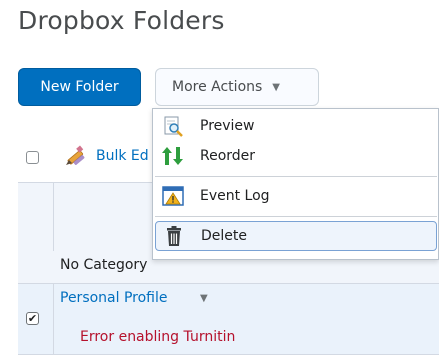  I want to click on select-all-checkbox, so click(32, 157).